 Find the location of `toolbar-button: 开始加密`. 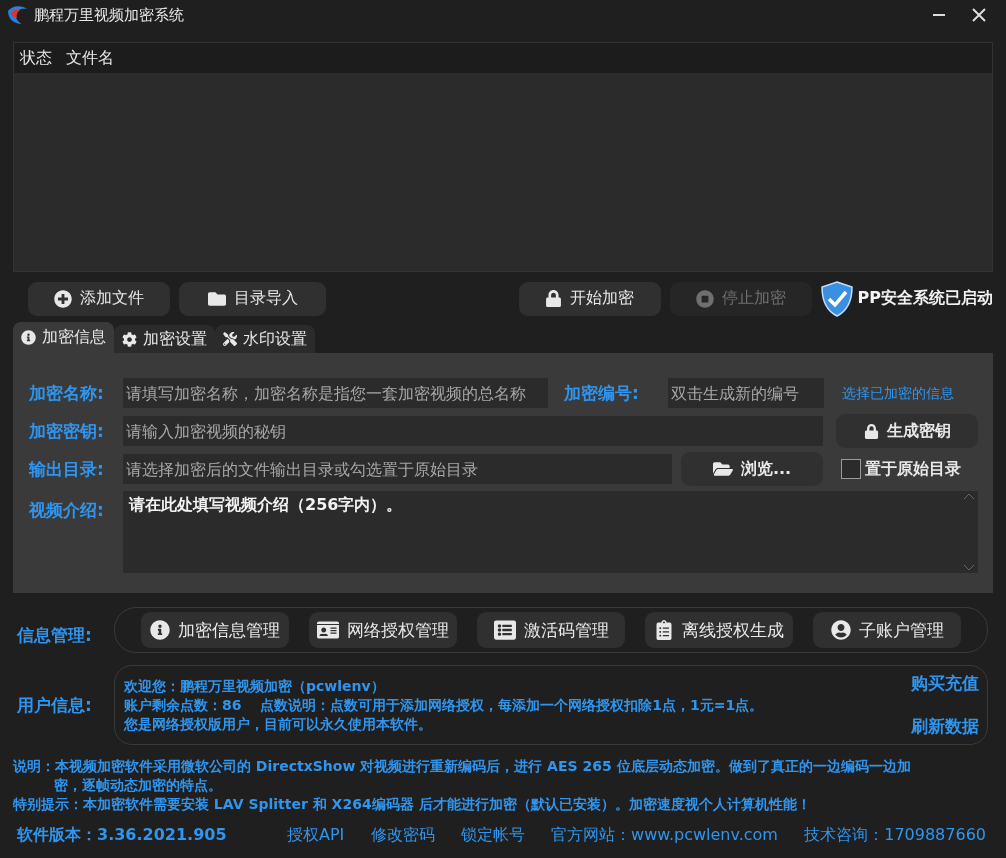

toolbar-button: 开始加密 is located at coordinates (589, 298).